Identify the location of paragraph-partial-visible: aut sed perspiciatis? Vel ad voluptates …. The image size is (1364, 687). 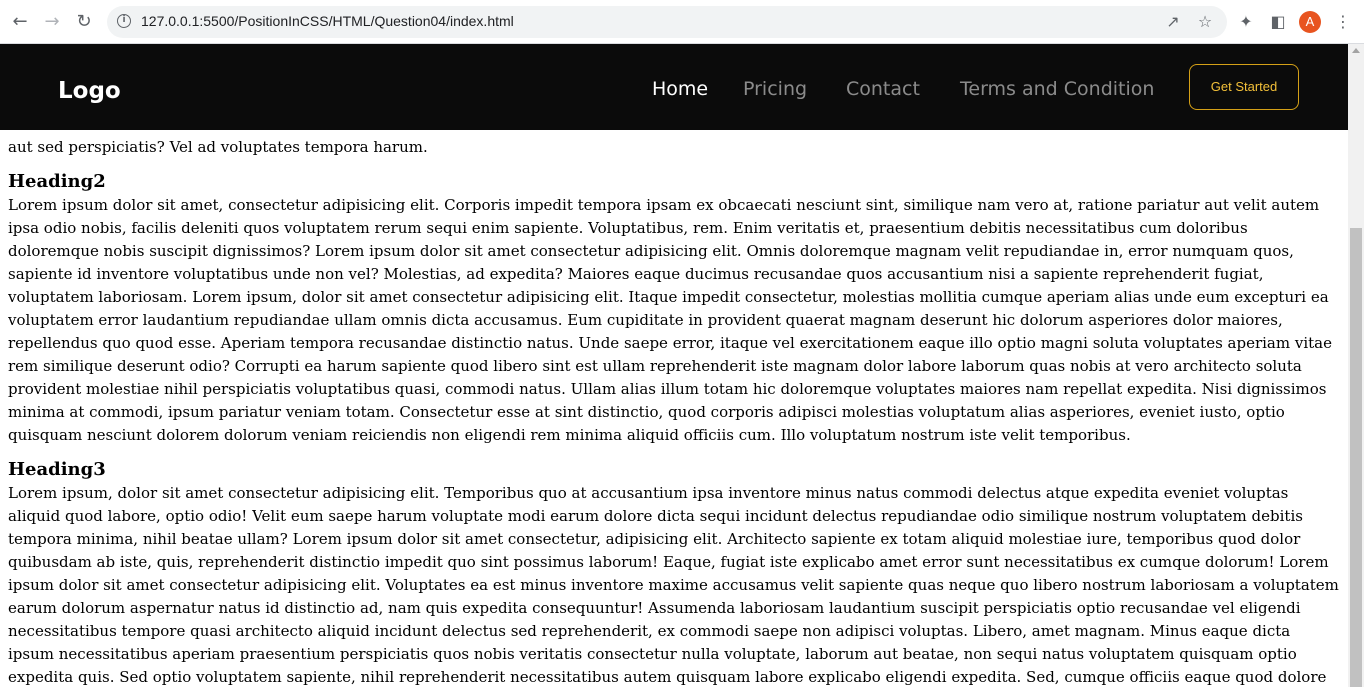
(218, 147).